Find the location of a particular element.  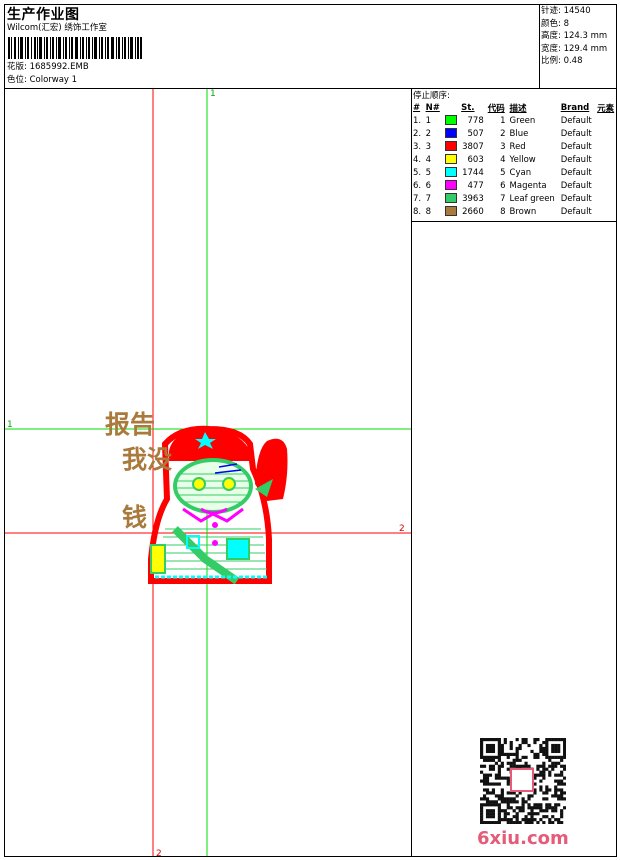

row-code: 4 is located at coordinates (503, 159).